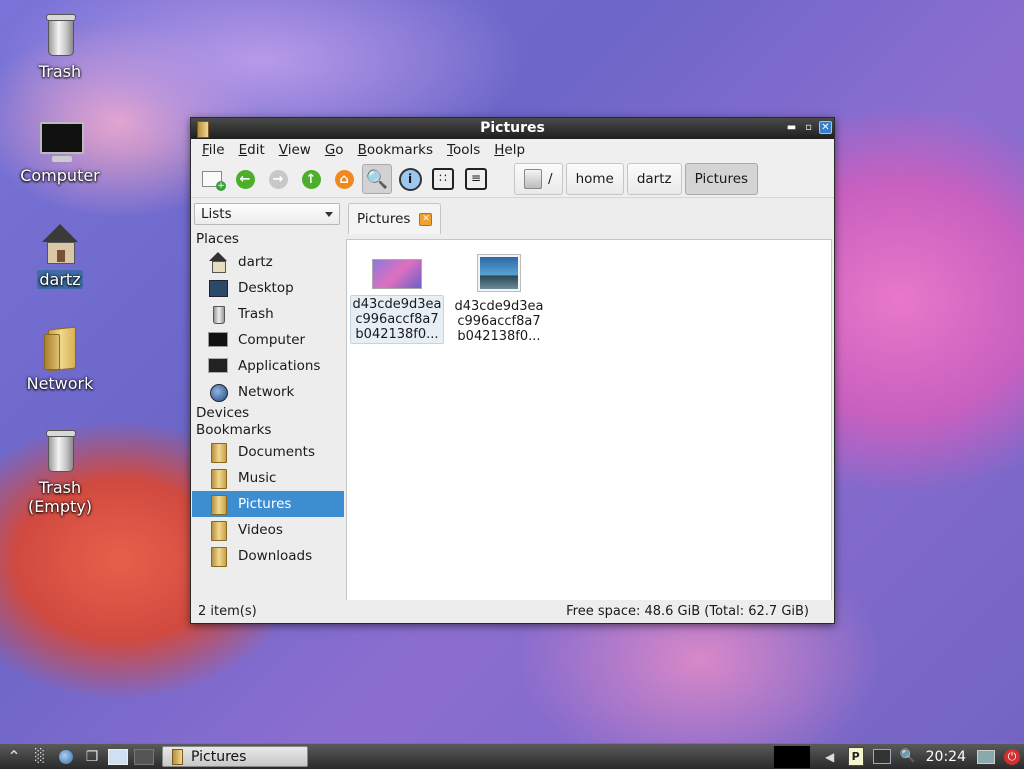  I want to click on side-pane-mode-label: Lists, so click(216, 214).